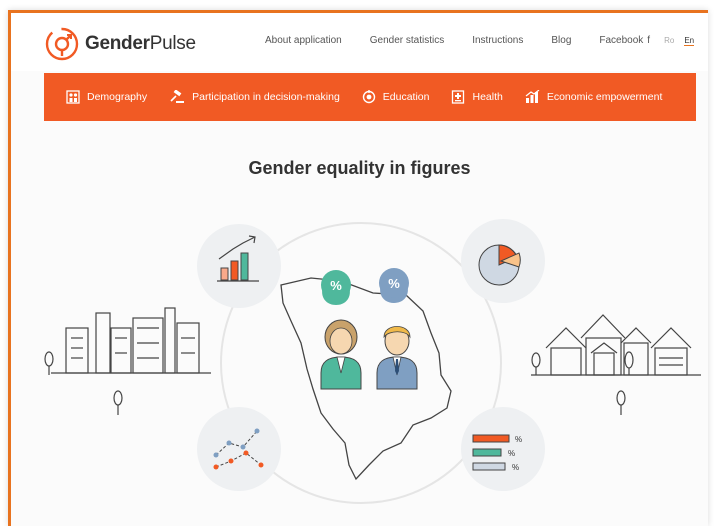  Describe the element at coordinates (140, 43) in the screenshot. I see `brand-name: GenderPulse` at that location.